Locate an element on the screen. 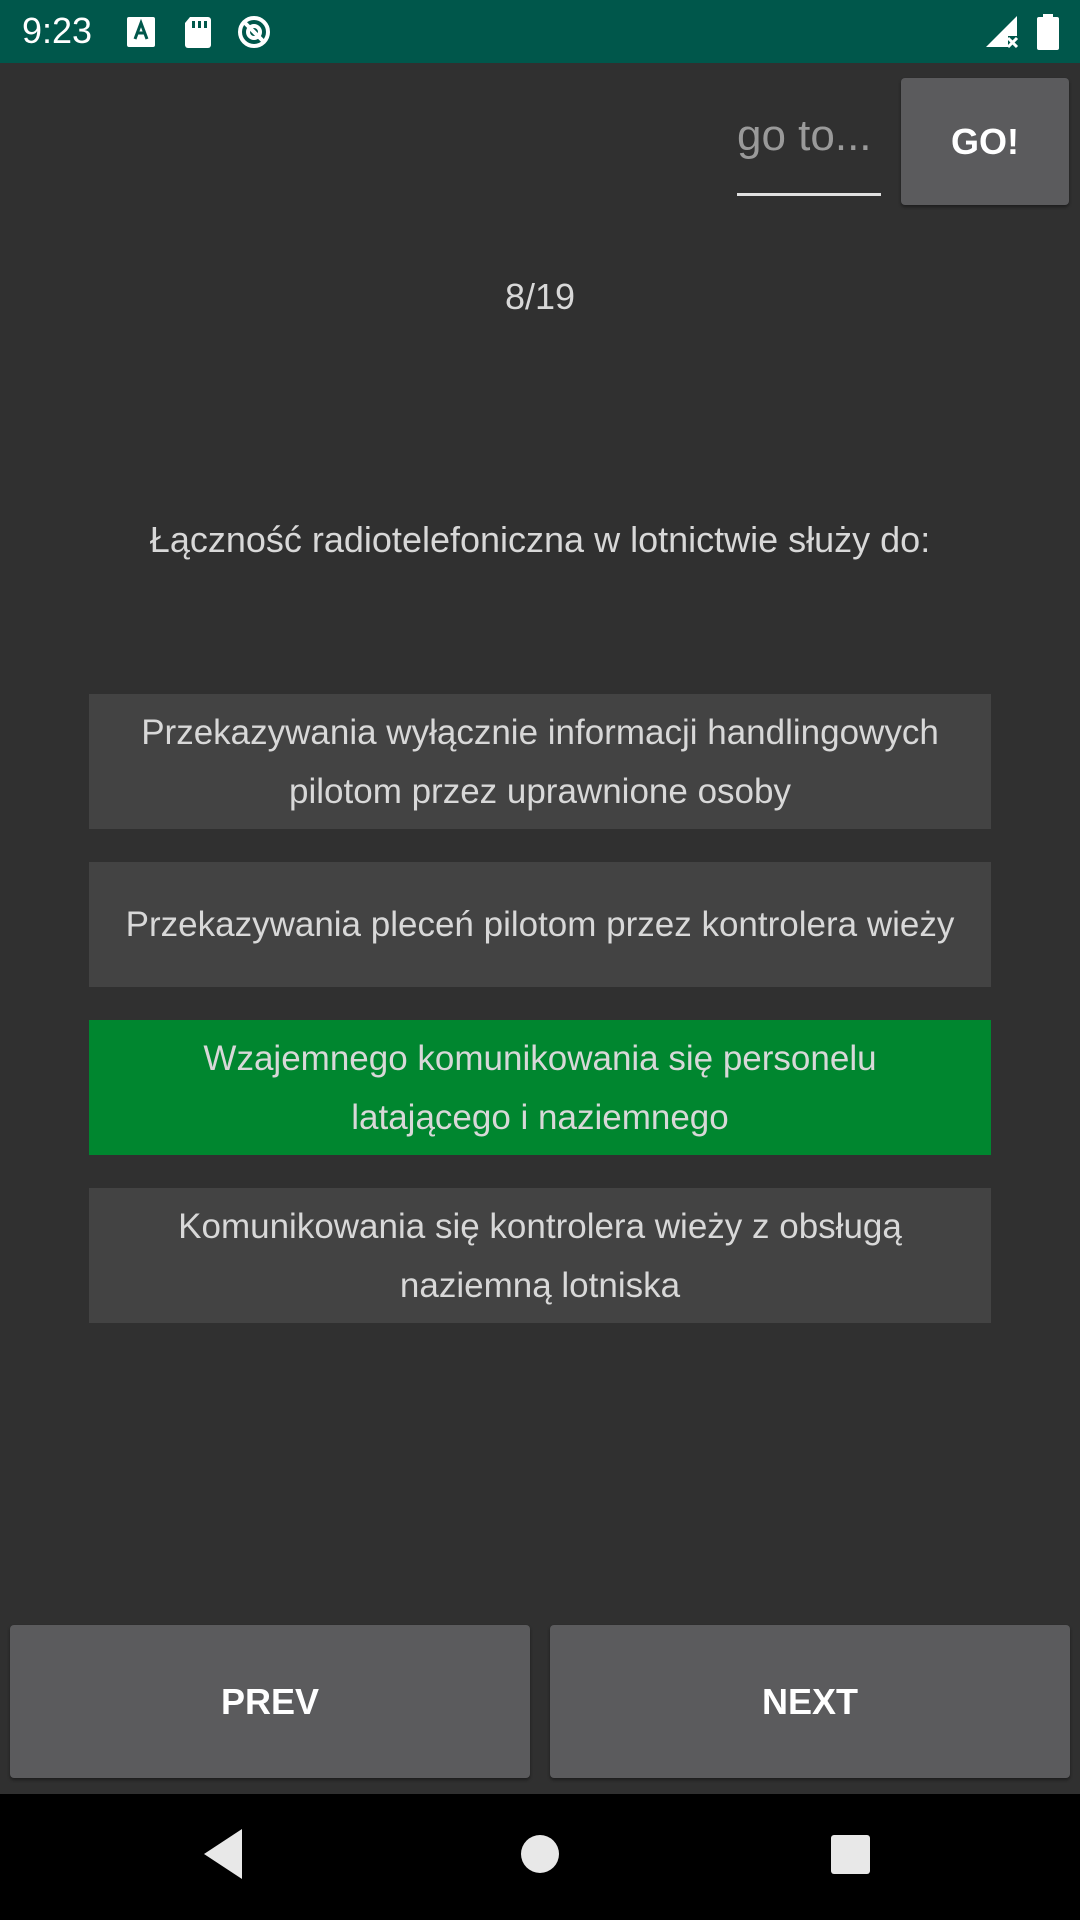 The width and height of the screenshot is (1080, 1920). signal-icon is located at coordinates (1002, 32).